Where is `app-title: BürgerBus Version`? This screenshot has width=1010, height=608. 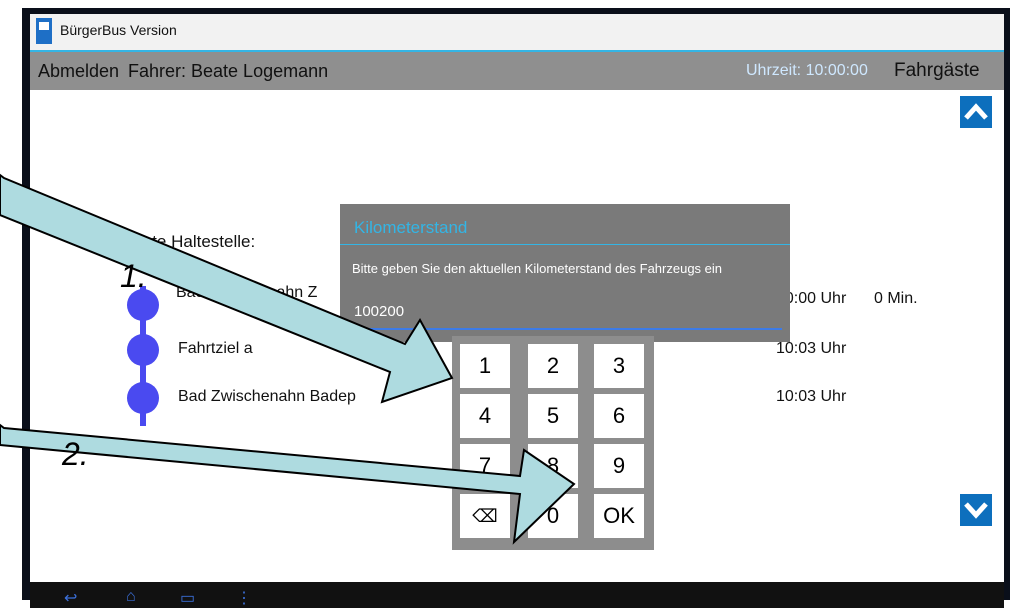 app-title: BürgerBus Version is located at coordinates (118, 30).